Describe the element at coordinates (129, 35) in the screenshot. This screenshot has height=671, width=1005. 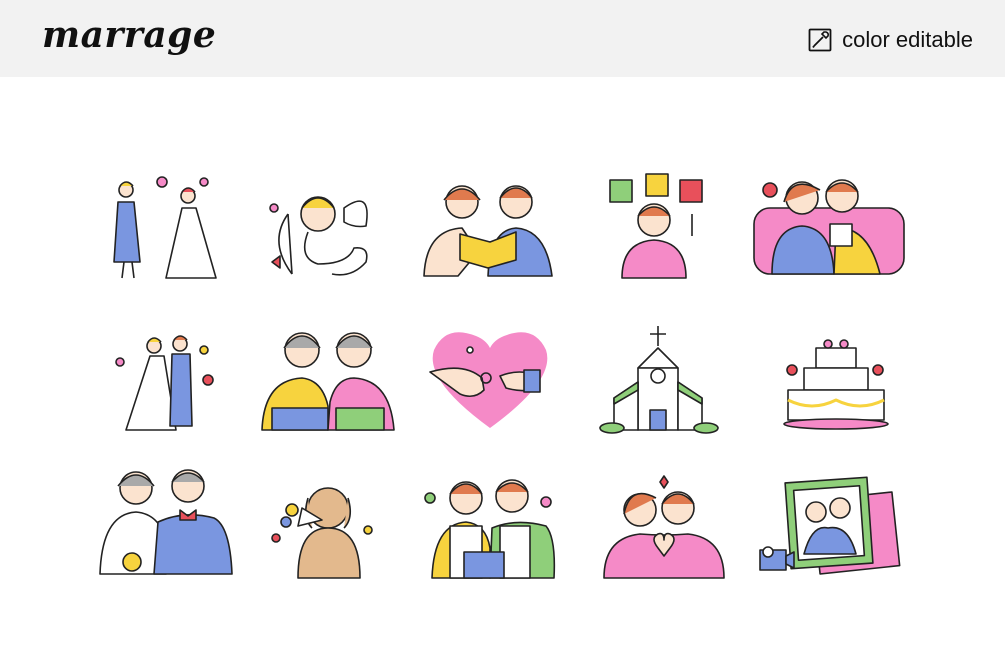
I see `page-title: marrage` at that location.